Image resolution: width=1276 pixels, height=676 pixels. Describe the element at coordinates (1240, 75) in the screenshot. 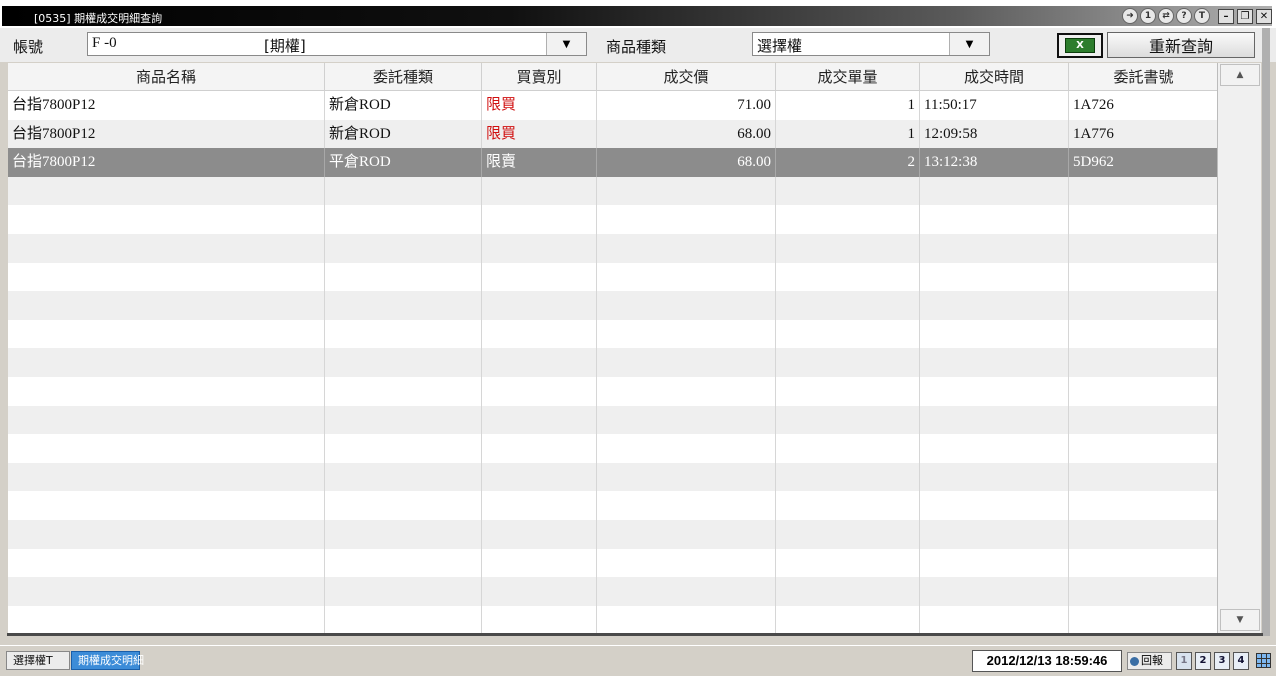

I see `scroll-up-icon: ▲` at that location.